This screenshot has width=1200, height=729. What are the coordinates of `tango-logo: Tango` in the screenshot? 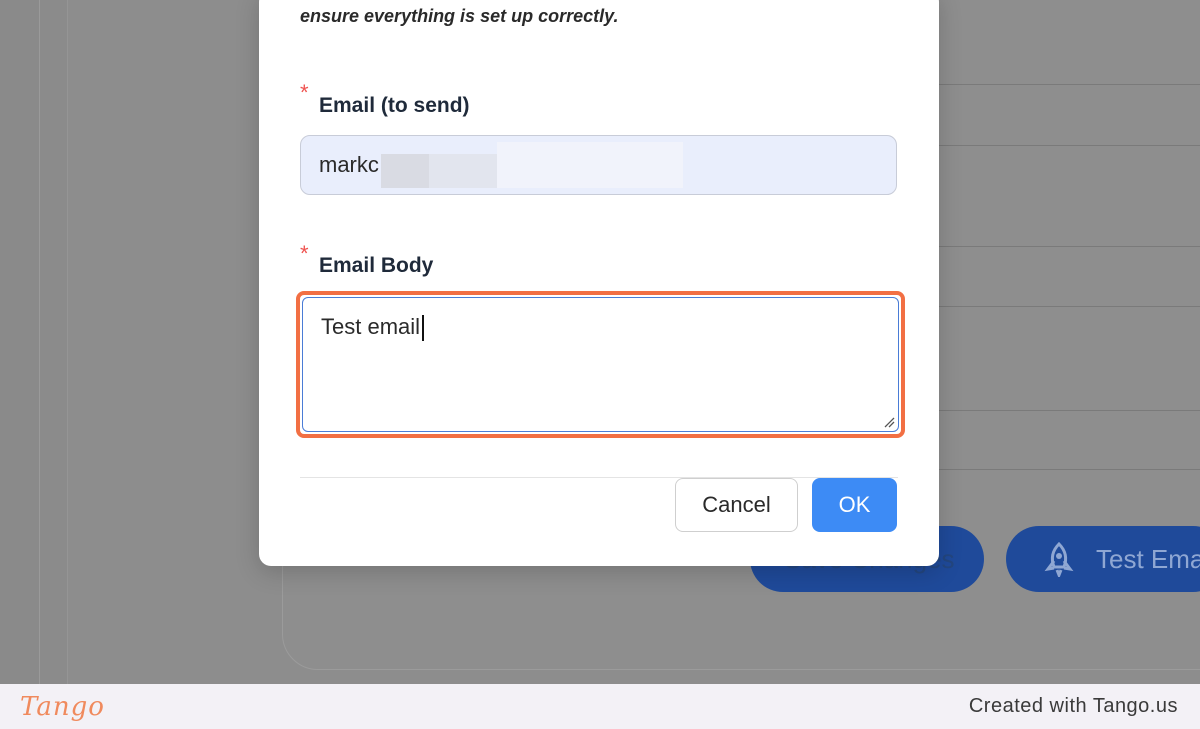 It's located at (62, 707).